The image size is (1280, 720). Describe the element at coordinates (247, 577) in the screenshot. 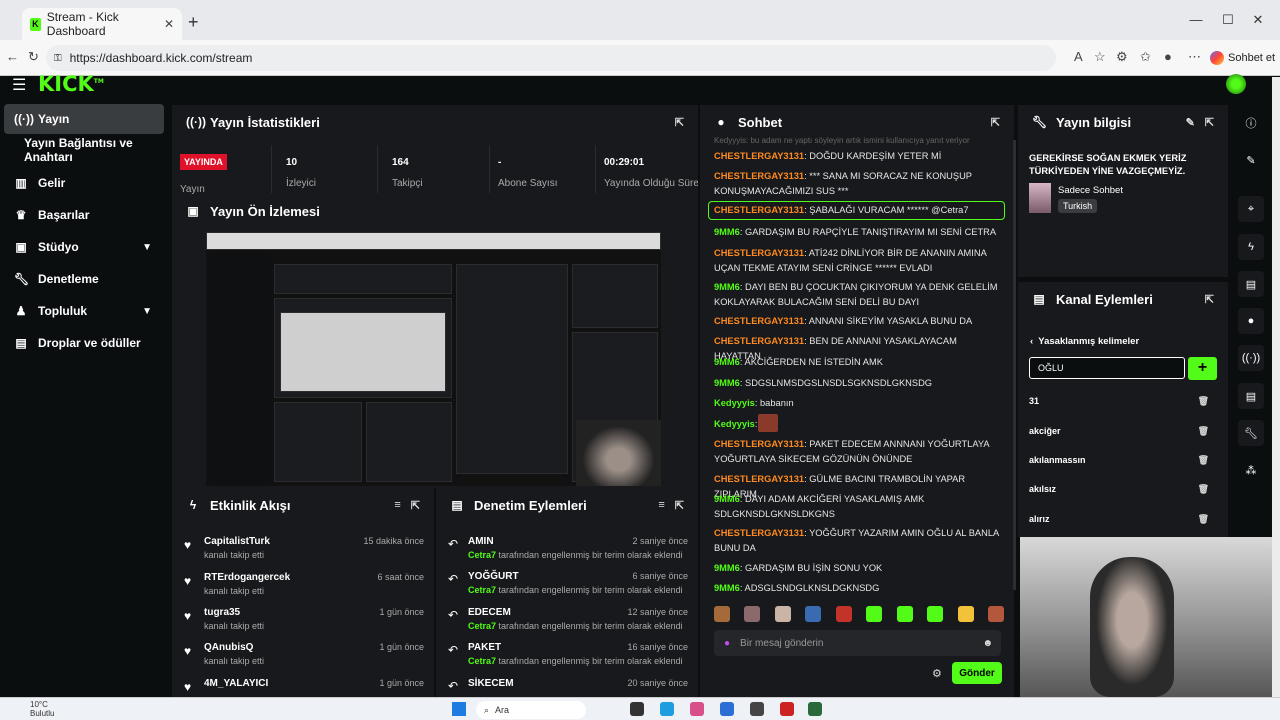

I see `follower-name: RTErdogangercek` at that location.